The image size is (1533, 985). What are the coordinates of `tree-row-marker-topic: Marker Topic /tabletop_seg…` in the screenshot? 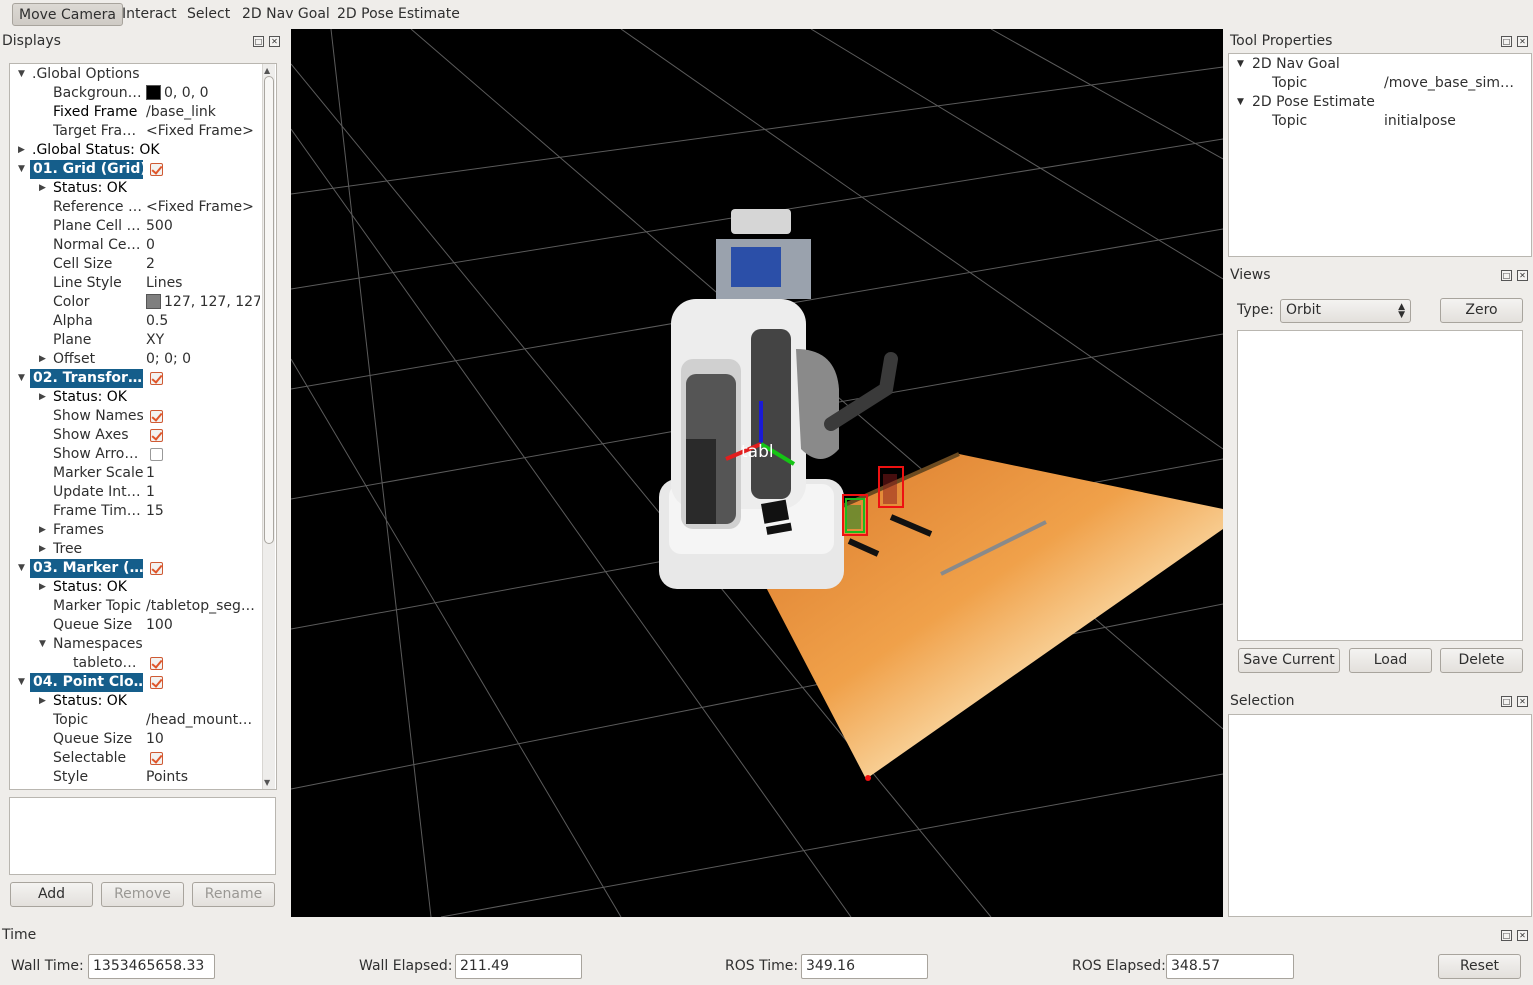 It's located at (136, 606).